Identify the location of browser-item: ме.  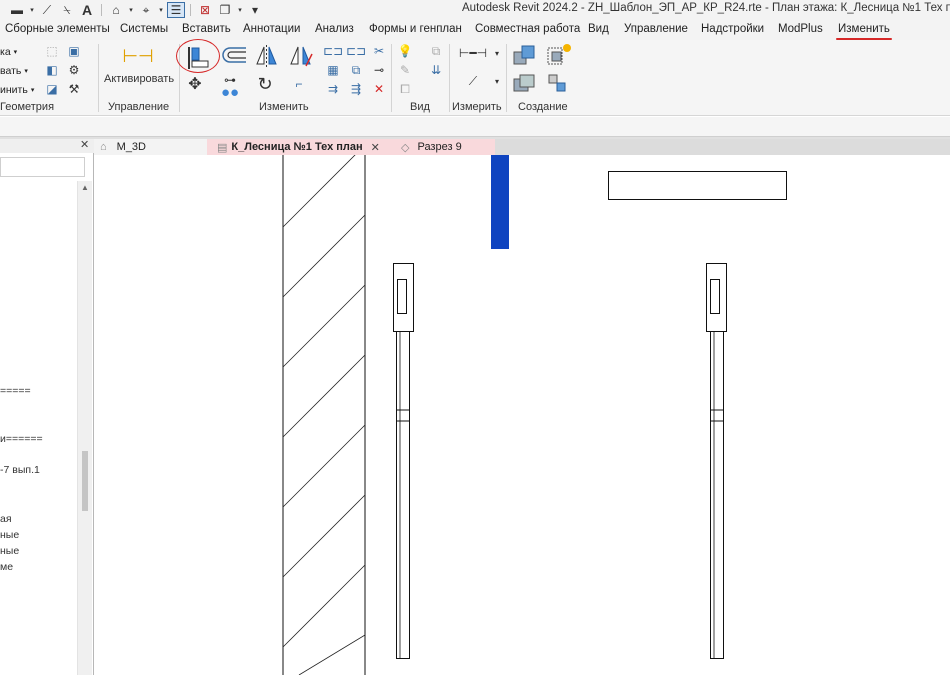
(6, 567).